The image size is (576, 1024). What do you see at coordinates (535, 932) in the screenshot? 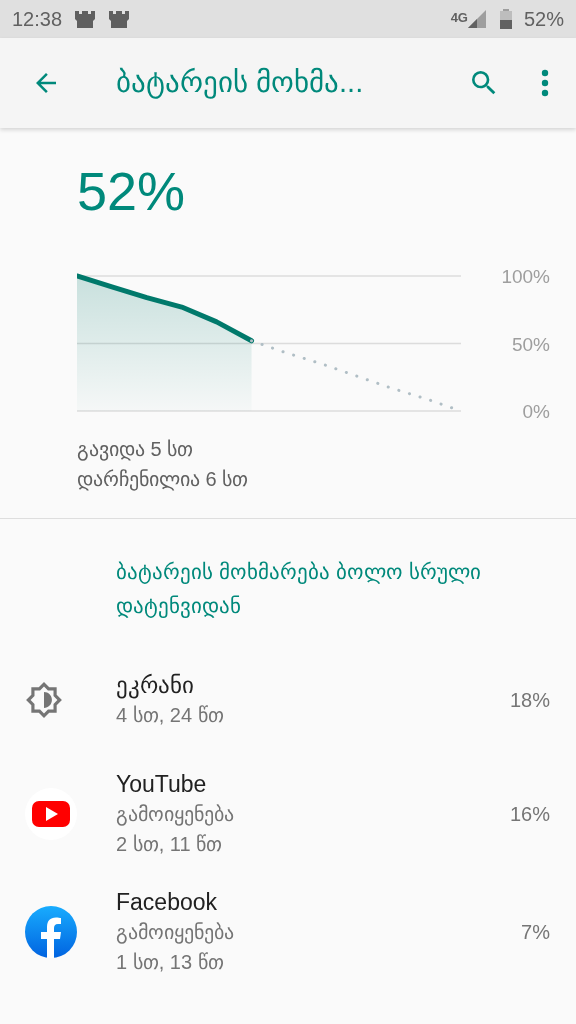
I see `item-percent: 7%` at bounding box center [535, 932].